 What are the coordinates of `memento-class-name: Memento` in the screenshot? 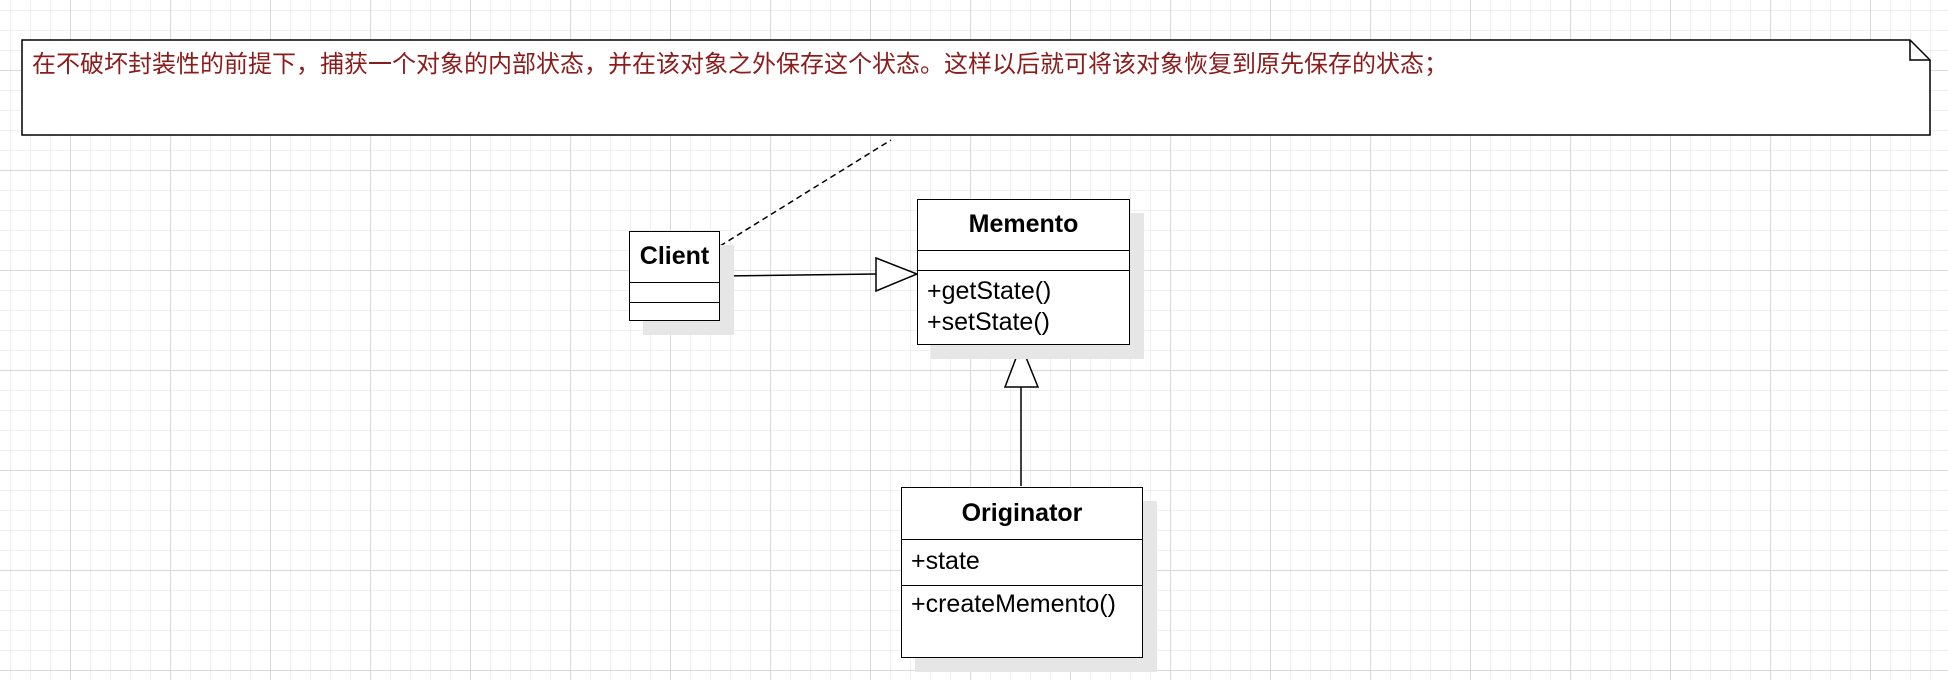 It's located at (1023, 225).